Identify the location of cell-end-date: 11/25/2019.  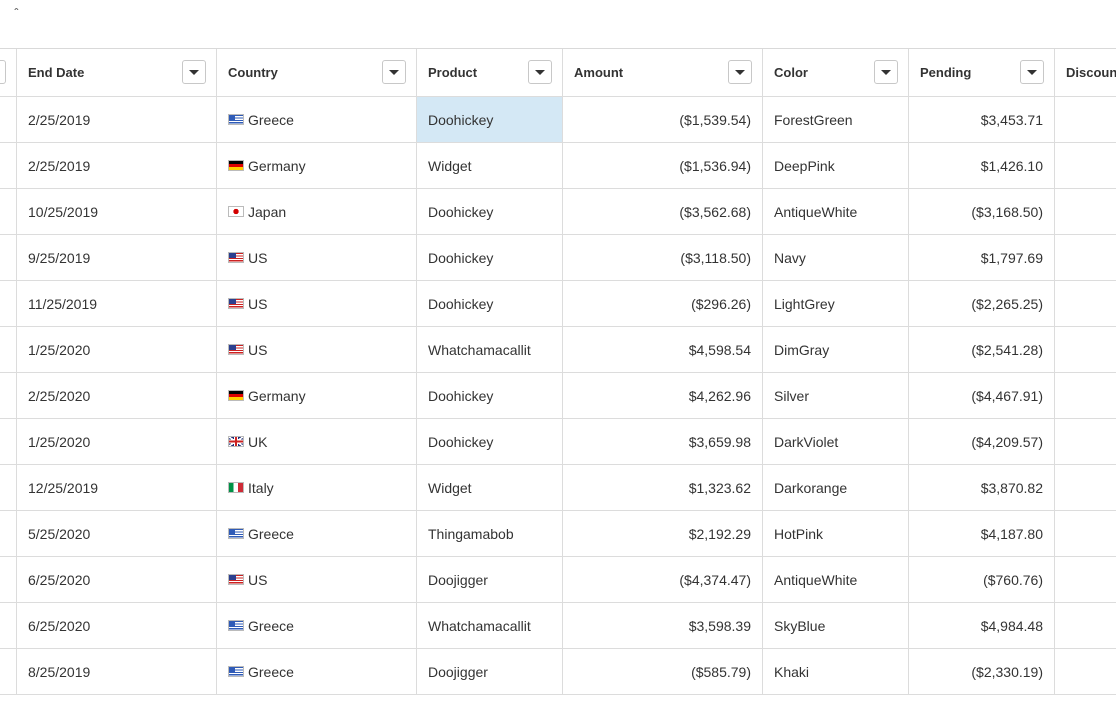
(117, 303).